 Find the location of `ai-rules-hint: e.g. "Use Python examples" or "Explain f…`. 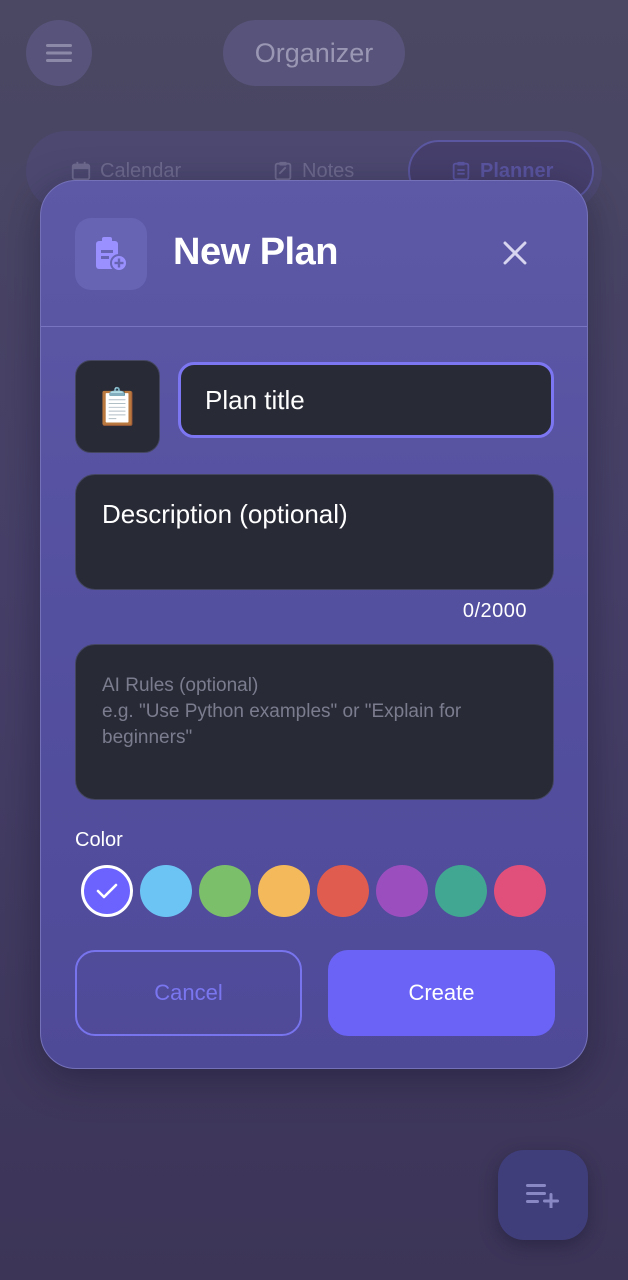

ai-rules-hint: e.g. "Use Python examples" or "Explain f… is located at coordinates (282, 724).